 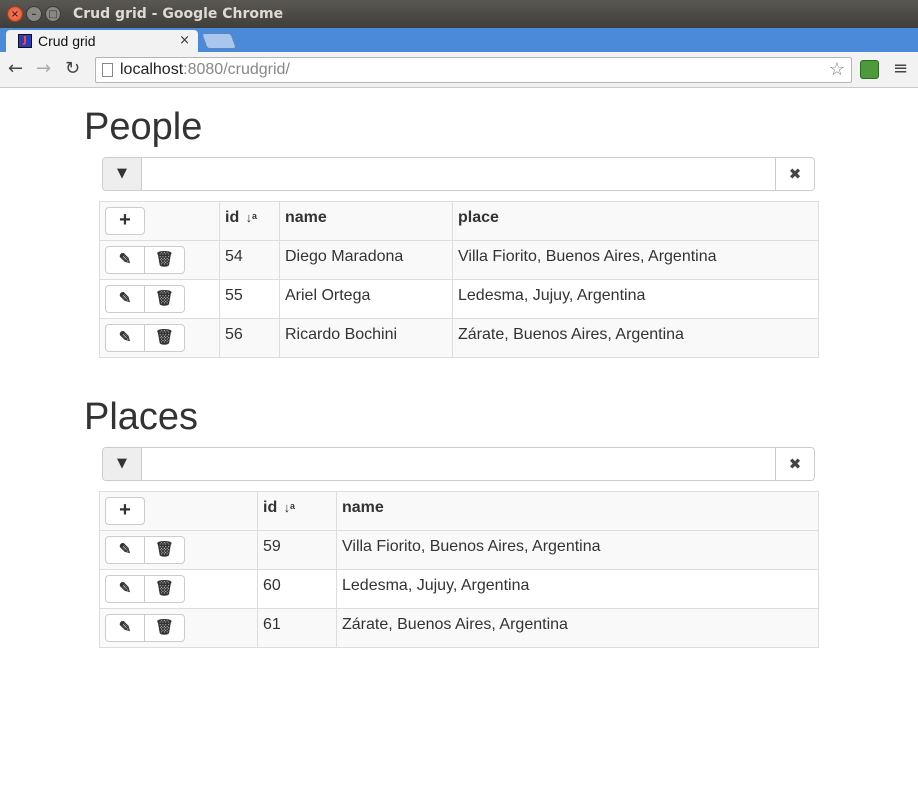 I want to click on cell-name: Diego Maradona, so click(x=366, y=260).